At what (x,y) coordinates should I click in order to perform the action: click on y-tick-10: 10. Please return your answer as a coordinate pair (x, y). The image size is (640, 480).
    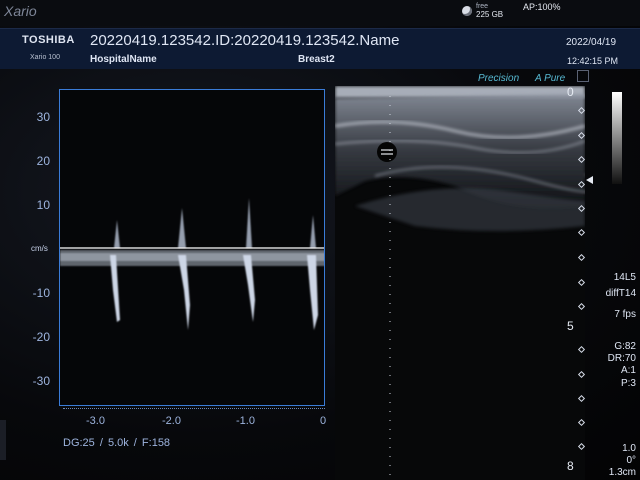
    Looking at the image, I should click on (43, 205).